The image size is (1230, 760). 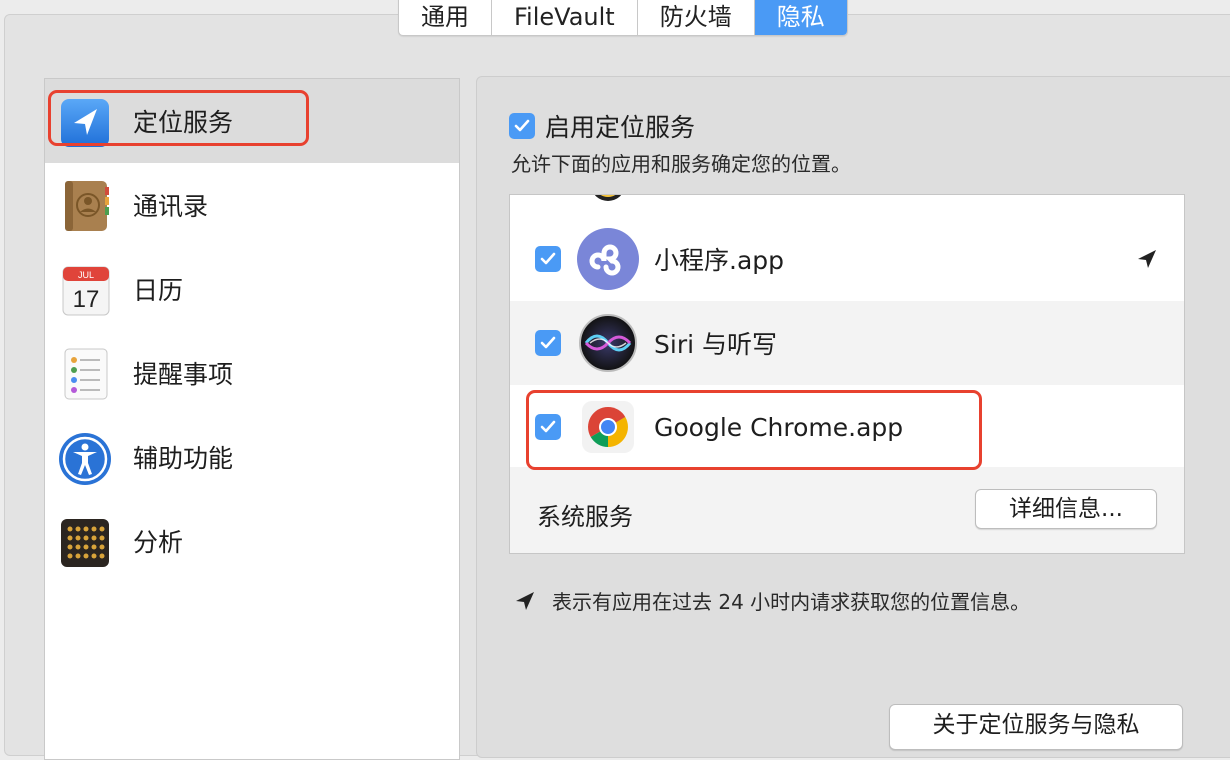 What do you see at coordinates (183, 374) in the screenshot?
I see `sidebar-item-label: 提醒事项` at bounding box center [183, 374].